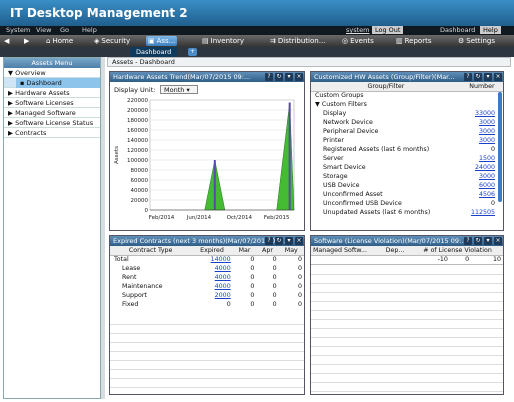 This screenshot has width=514, height=402. Describe the element at coordinates (137, 121) in the screenshot. I see `y-tick-label: 180000` at that location.